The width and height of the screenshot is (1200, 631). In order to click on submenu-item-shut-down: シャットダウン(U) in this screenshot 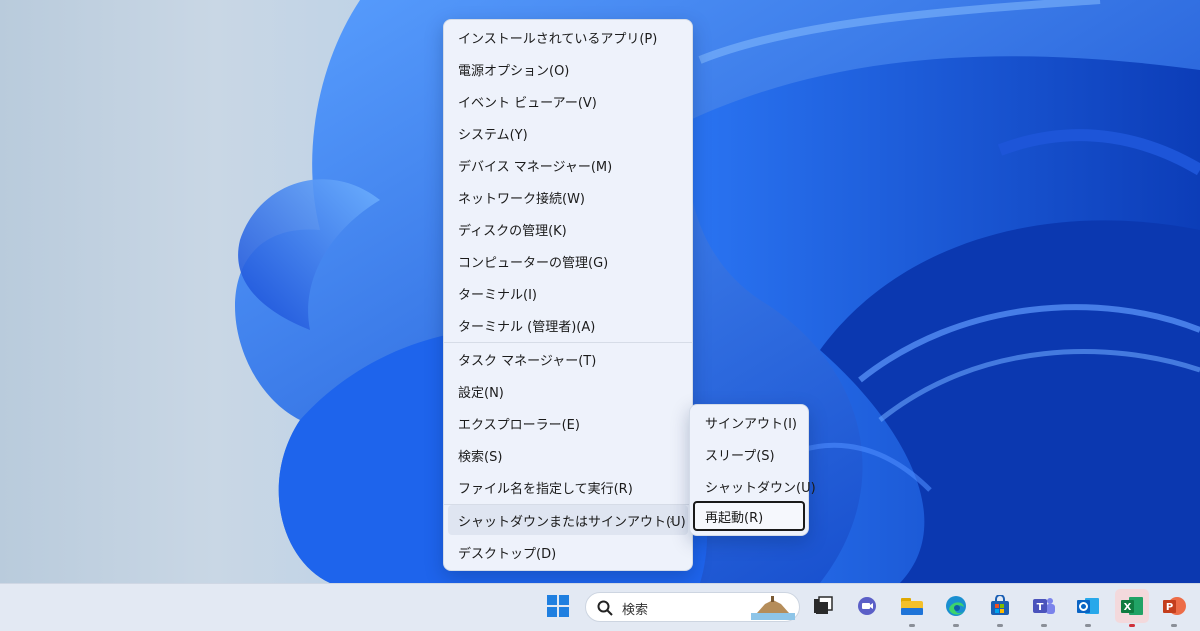, I will do `click(754, 486)`.